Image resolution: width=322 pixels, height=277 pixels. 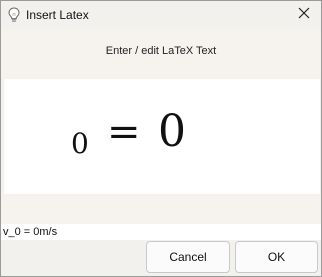 I want to click on close-button, so click(x=304, y=15).